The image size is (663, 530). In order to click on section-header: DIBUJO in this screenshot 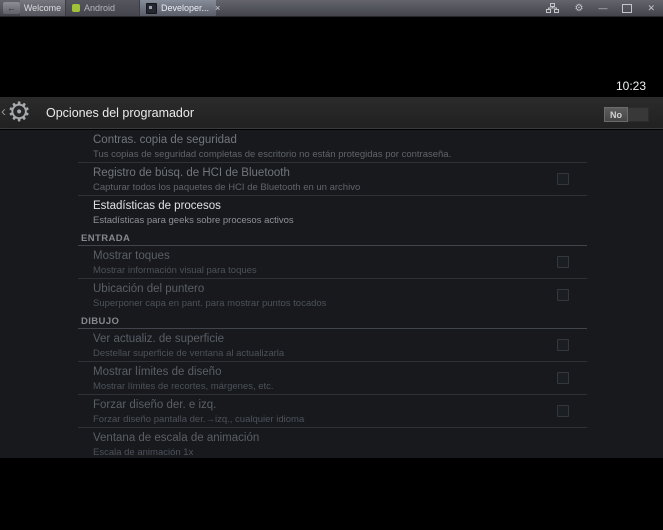, I will do `click(332, 320)`.